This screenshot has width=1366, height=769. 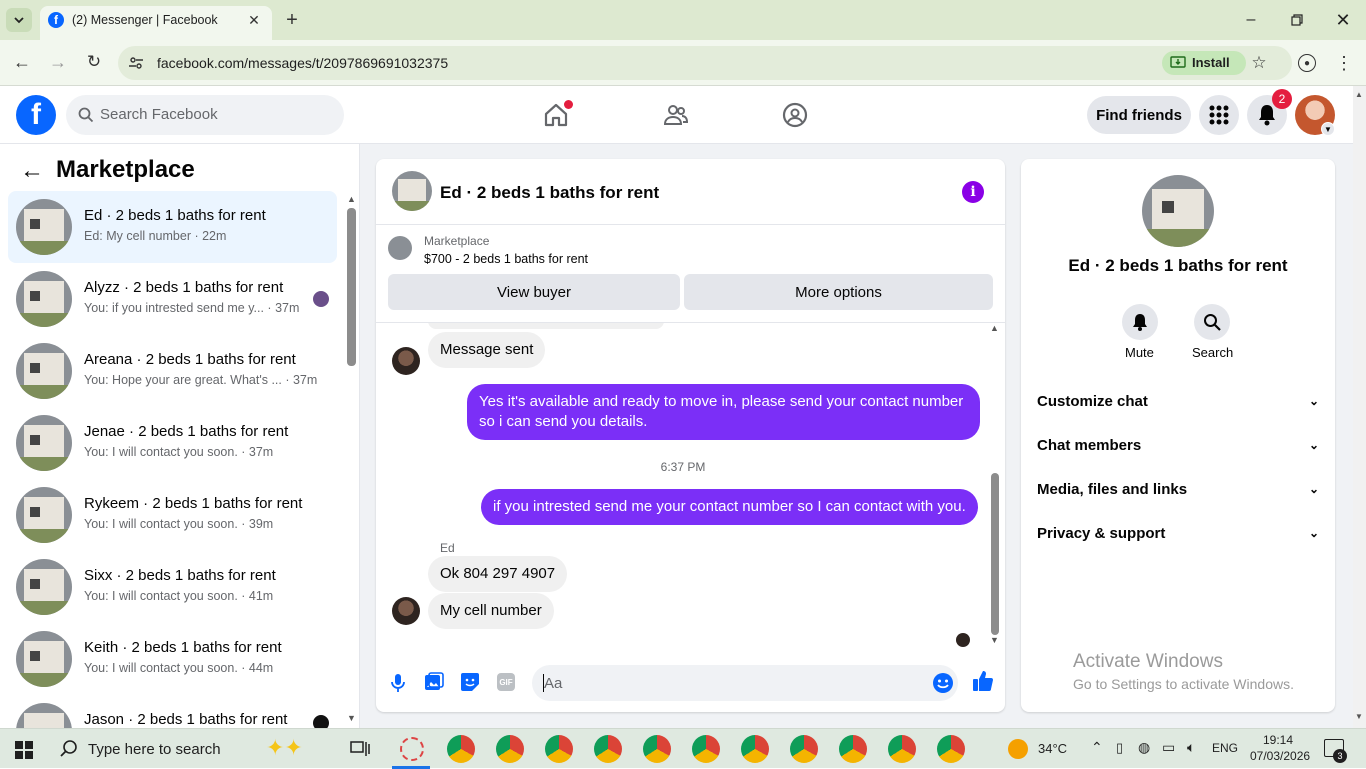 What do you see at coordinates (556, 115) in the screenshot?
I see `home-nav` at bounding box center [556, 115].